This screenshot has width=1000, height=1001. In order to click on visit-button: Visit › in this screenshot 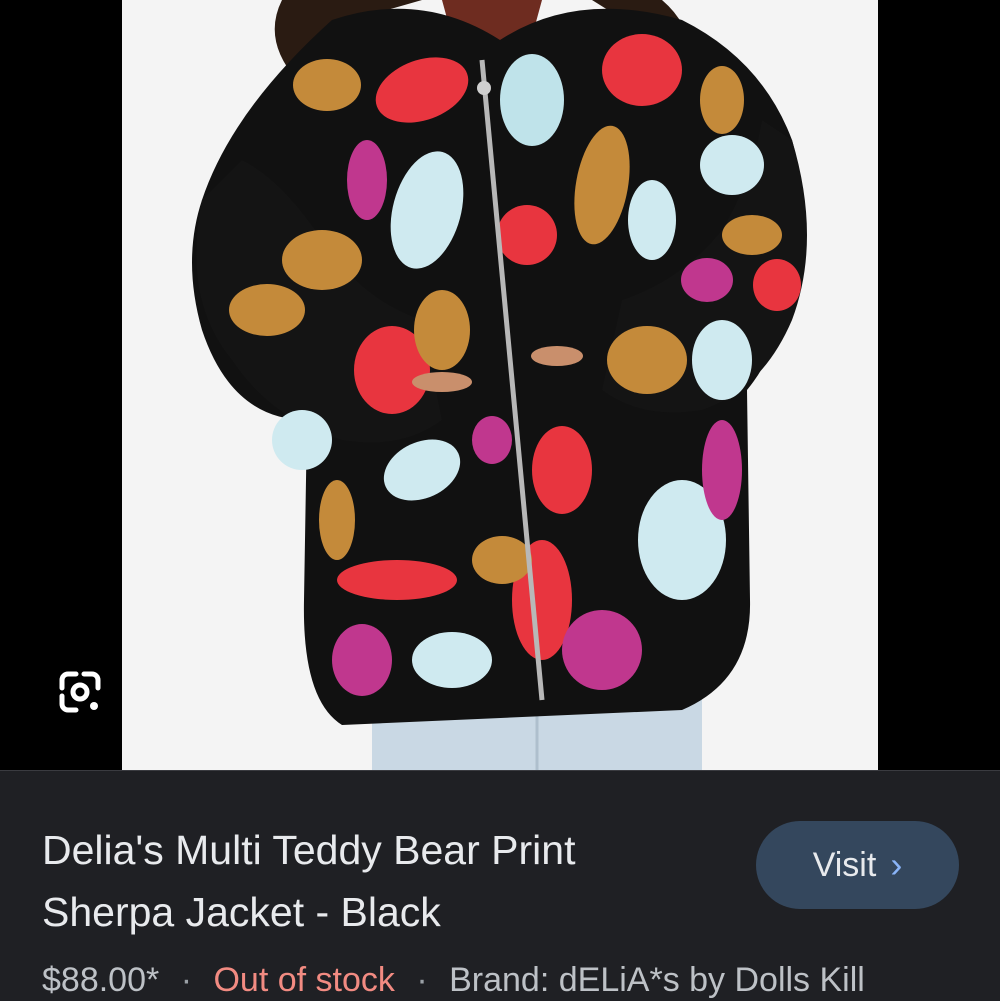, I will do `click(857, 865)`.